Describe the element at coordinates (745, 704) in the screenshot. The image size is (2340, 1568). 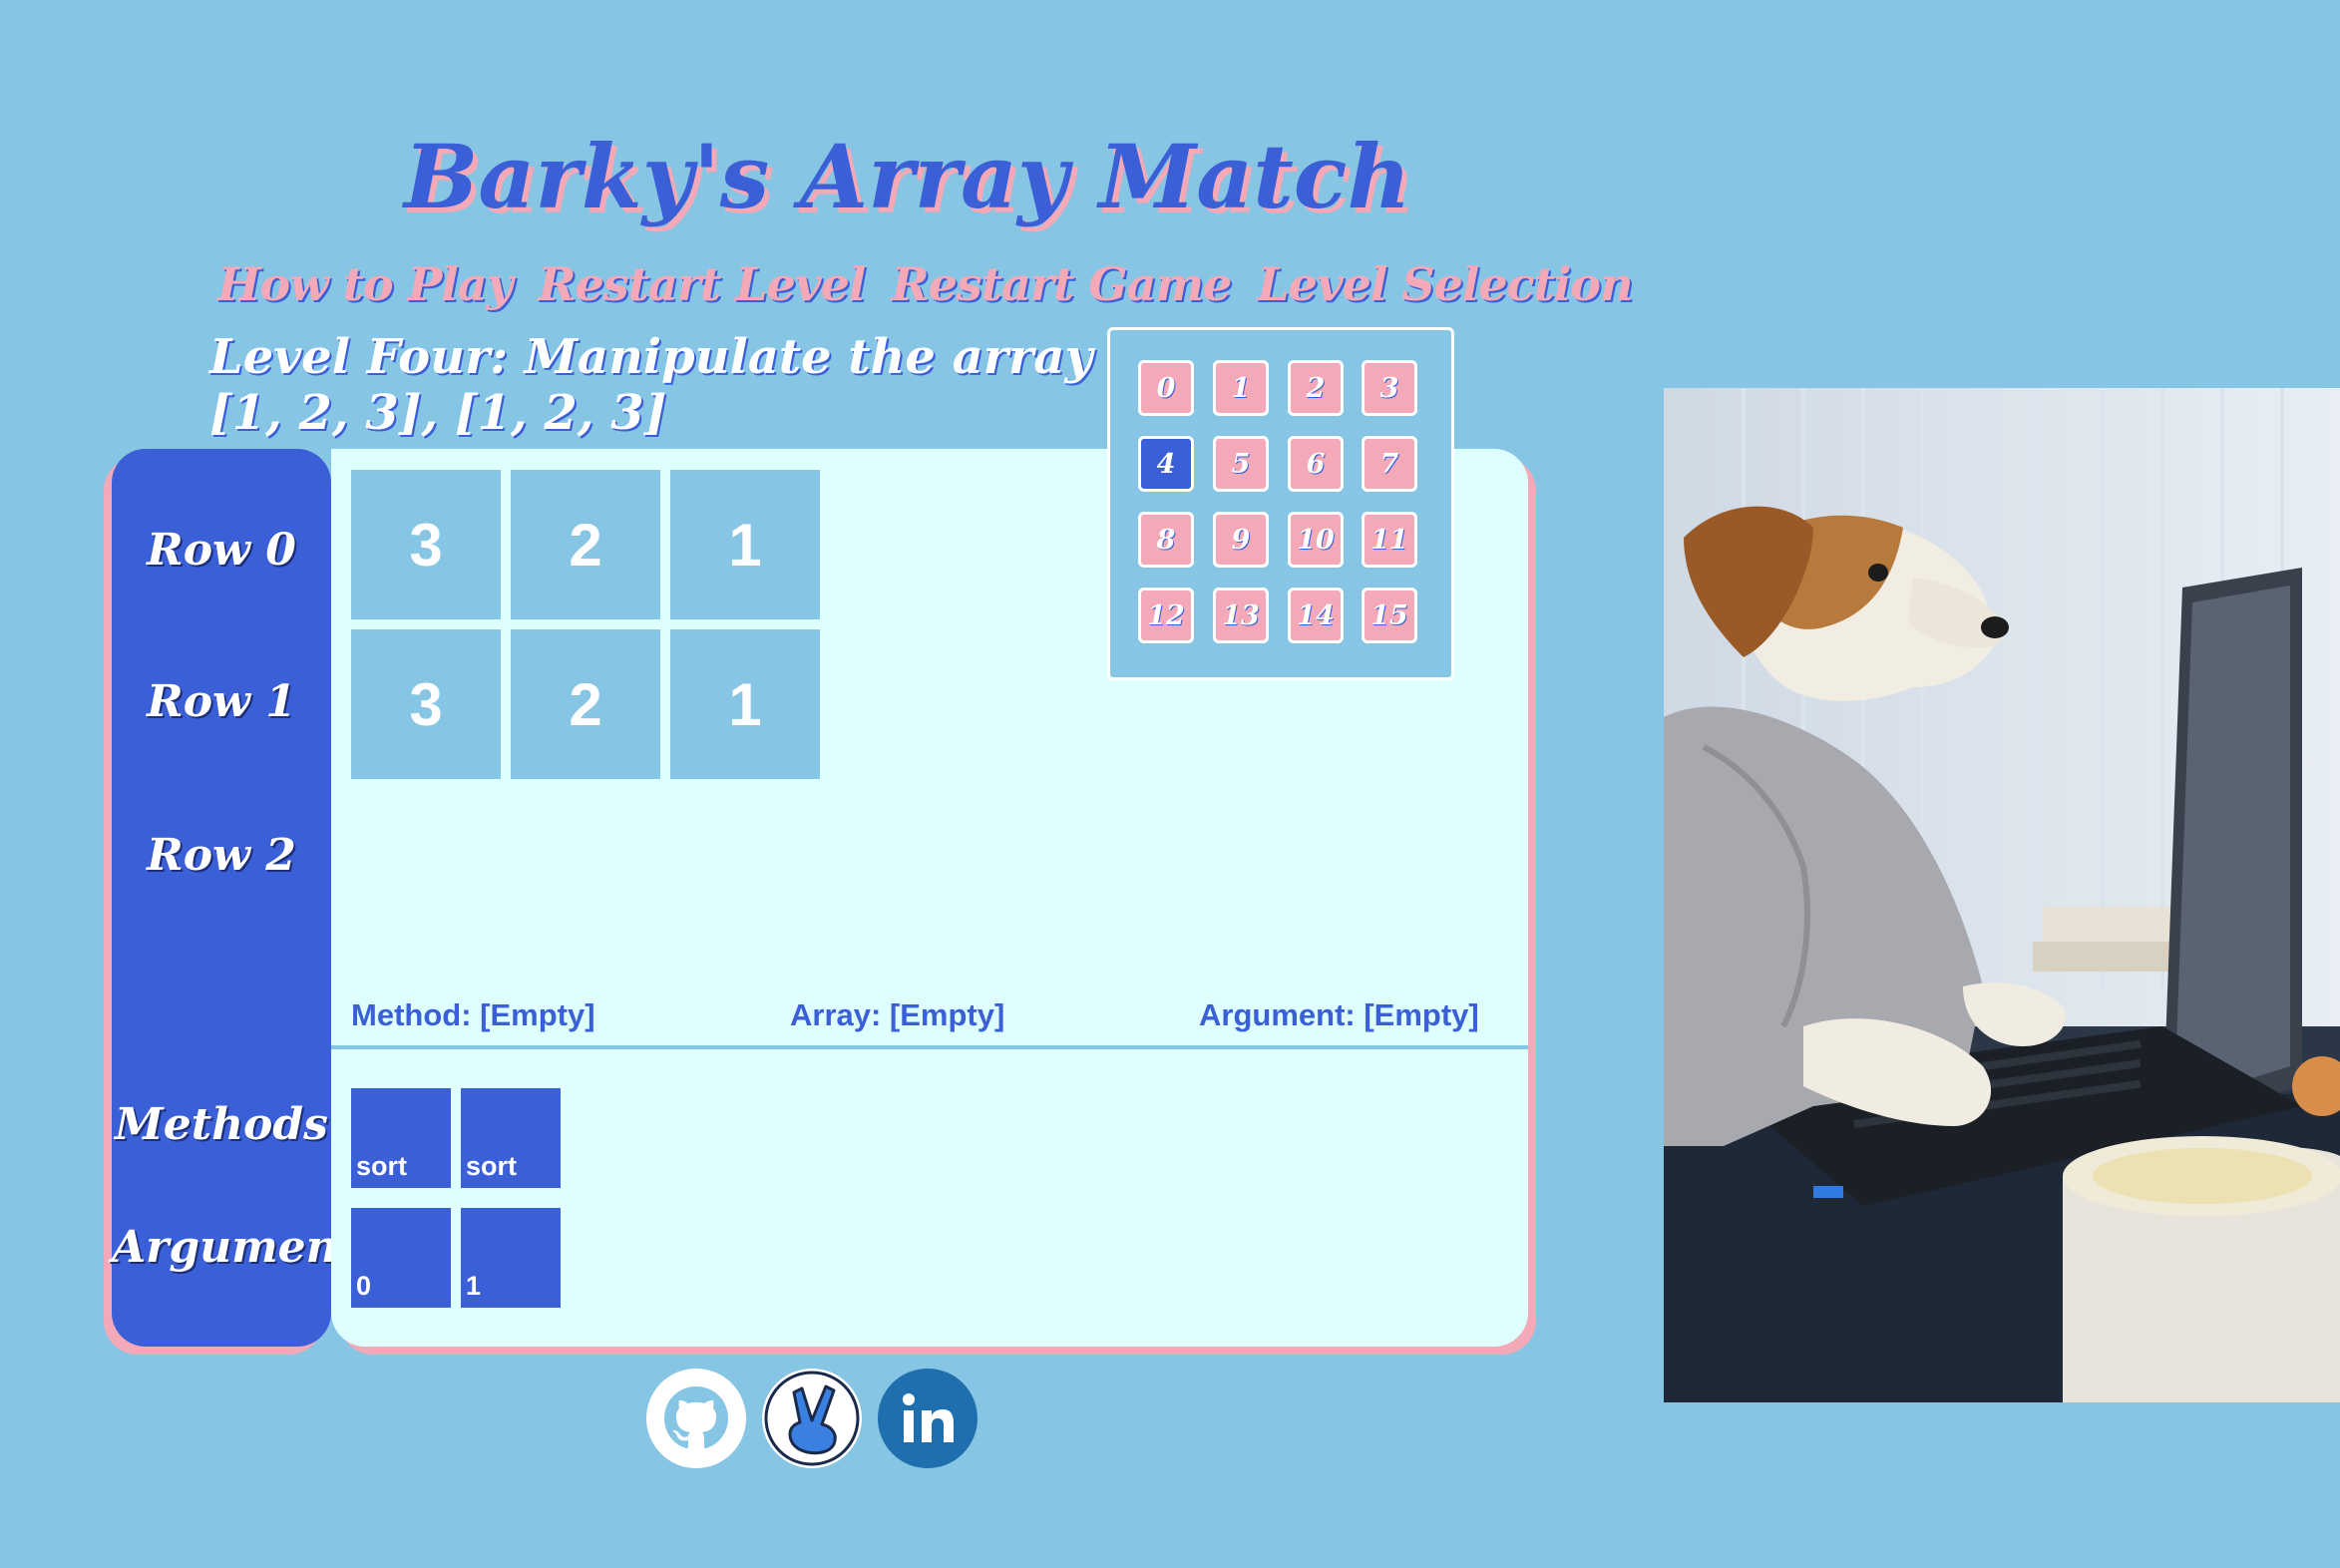
I see `row1-cell-2: 1` at that location.